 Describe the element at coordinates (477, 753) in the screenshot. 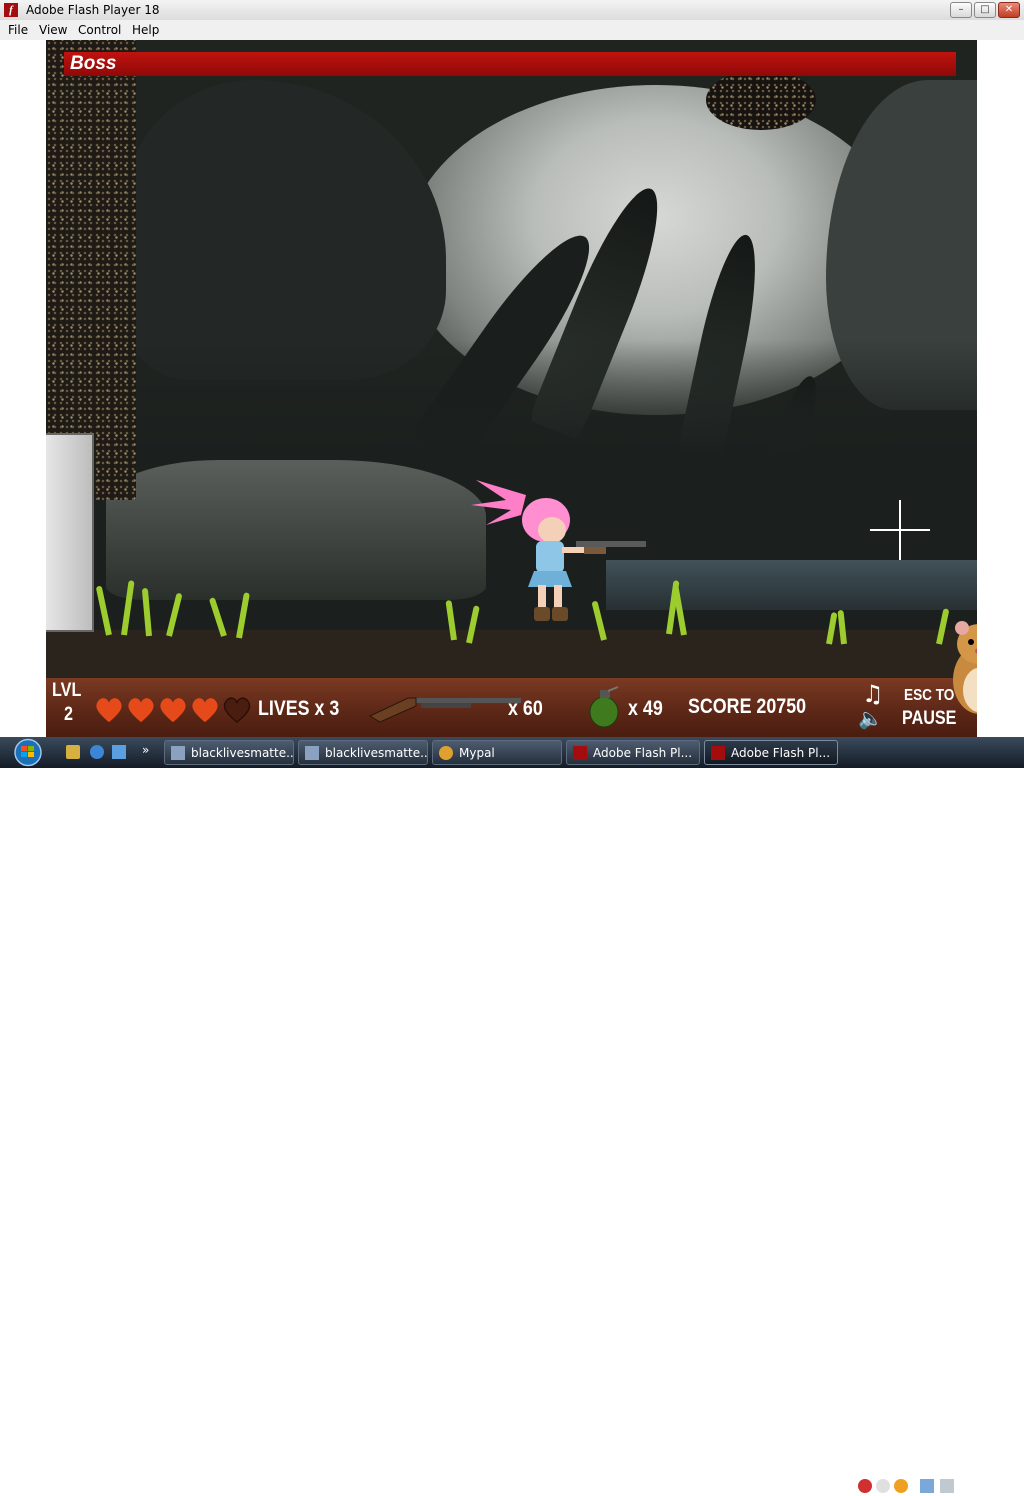

I see `taskbar-button-label: Mypal` at that location.